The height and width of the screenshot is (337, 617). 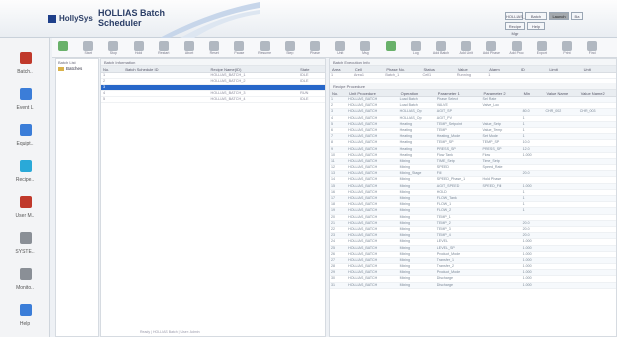 I want to click on detail-cell: 25, so click(x=333, y=247).